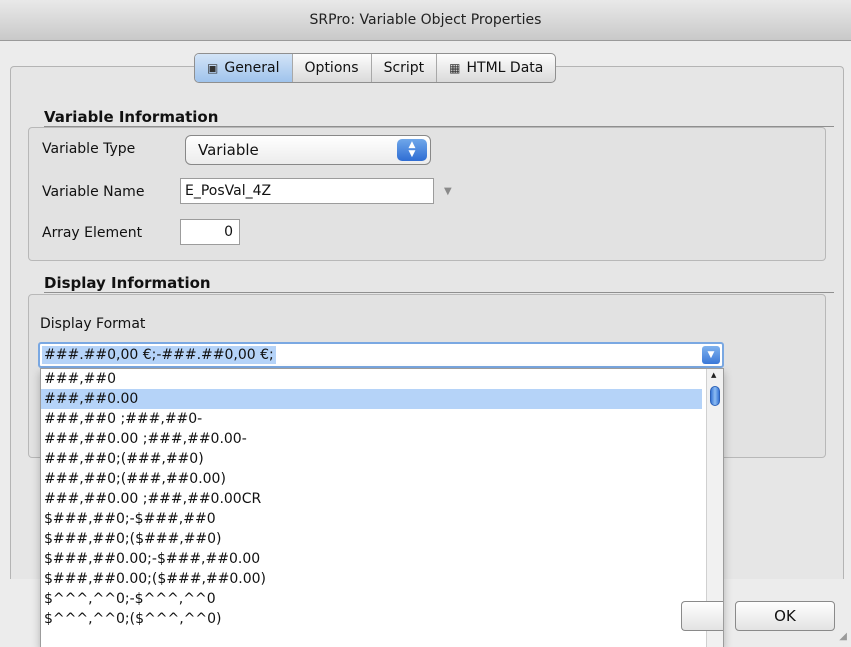 The height and width of the screenshot is (647, 851). Describe the element at coordinates (371, 399) in the screenshot. I see `format-option: ###,##0.00` at that location.